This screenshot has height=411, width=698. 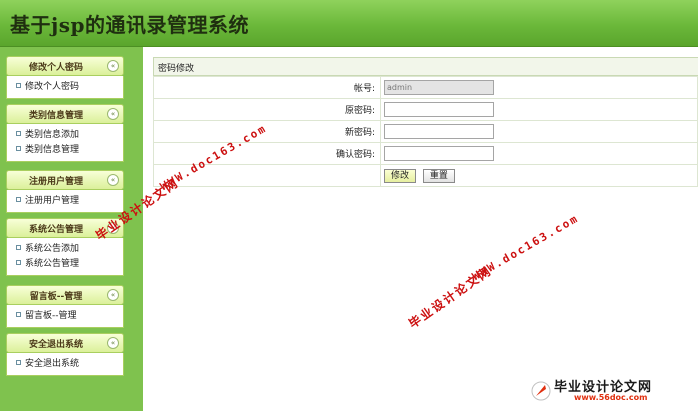 I want to click on confirm-password-label: 确认密码:, so click(x=267, y=153).